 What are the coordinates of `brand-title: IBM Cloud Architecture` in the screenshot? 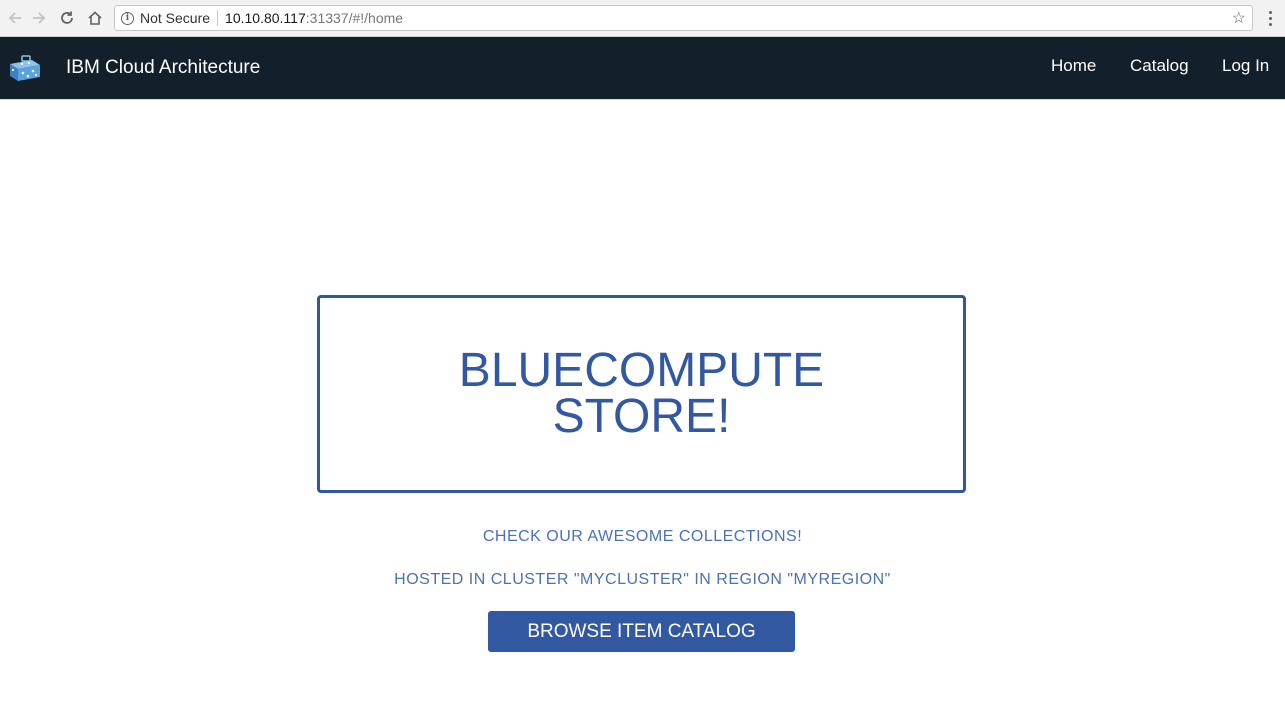 It's located at (163, 68).